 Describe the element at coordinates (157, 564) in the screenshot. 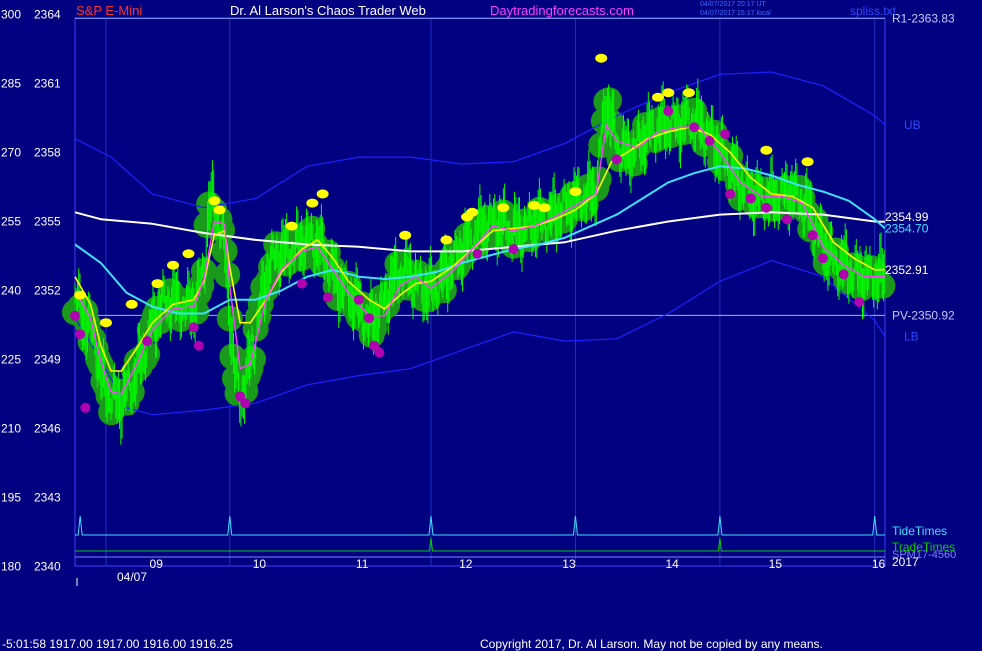

I see `x-hour-tick: 09` at that location.